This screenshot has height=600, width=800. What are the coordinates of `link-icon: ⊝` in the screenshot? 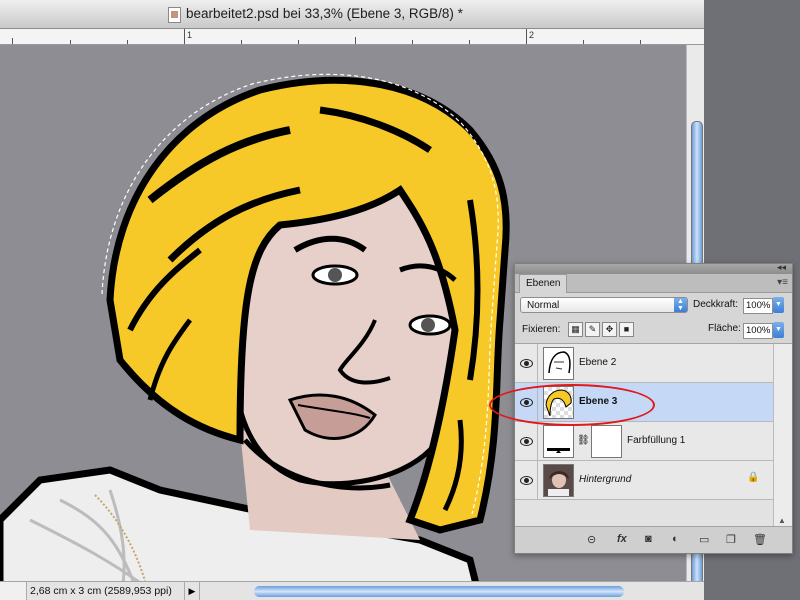 It's located at (591, 539).